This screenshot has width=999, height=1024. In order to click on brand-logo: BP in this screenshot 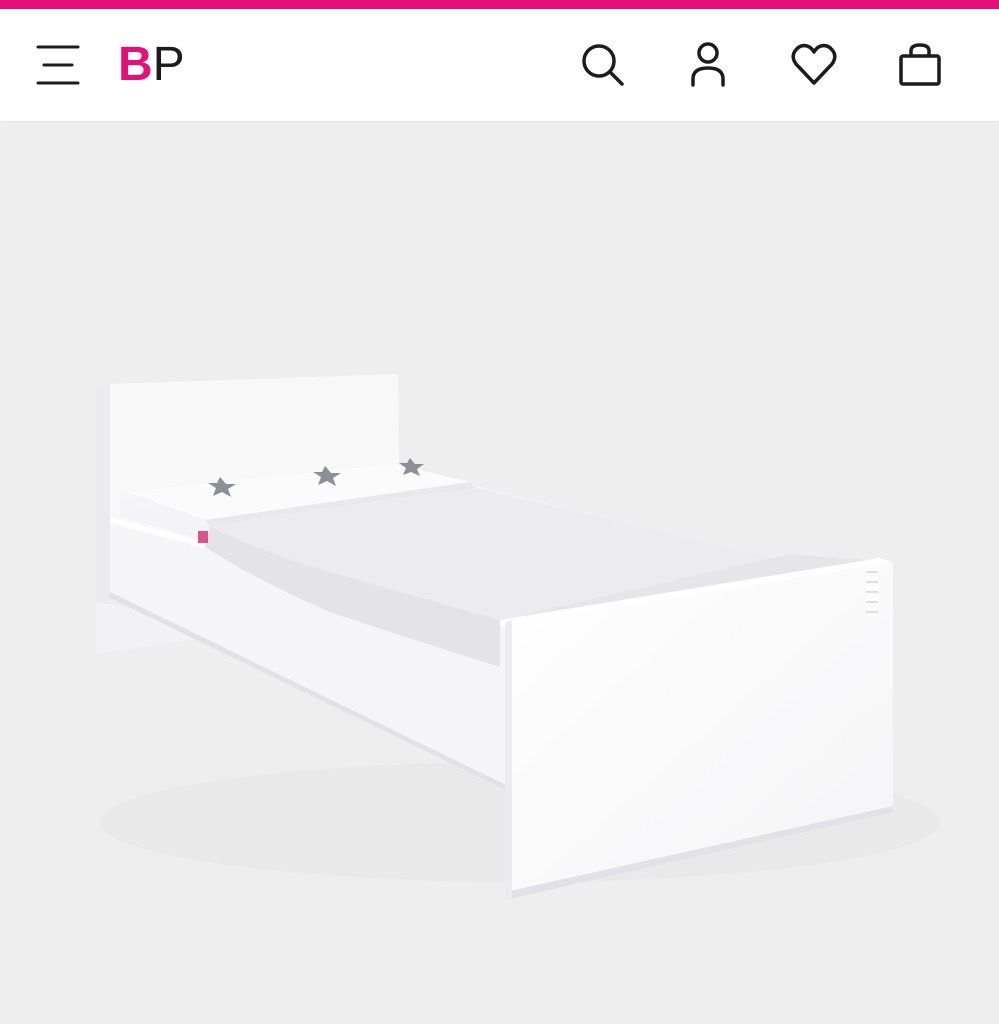, I will do `click(151, 65)`.